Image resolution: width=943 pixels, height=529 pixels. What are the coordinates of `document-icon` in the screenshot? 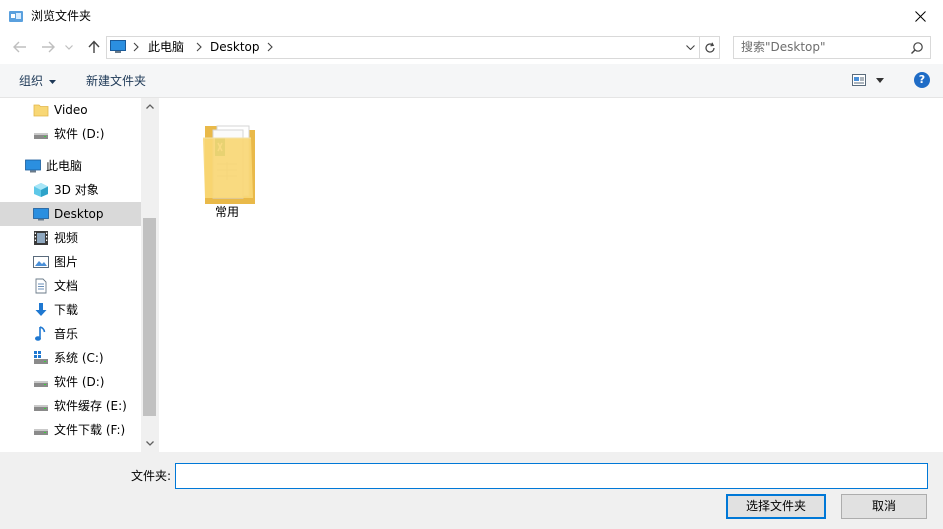 It's located at (41, 286).